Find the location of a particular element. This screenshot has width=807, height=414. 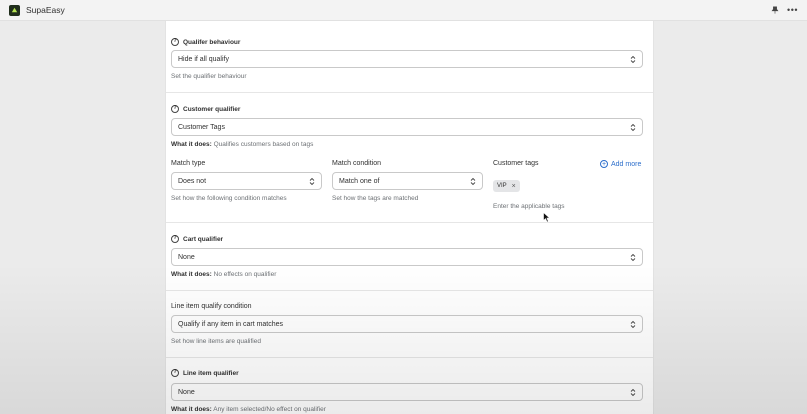

app-title: SupaEasy is located at coordinates (45, 10).